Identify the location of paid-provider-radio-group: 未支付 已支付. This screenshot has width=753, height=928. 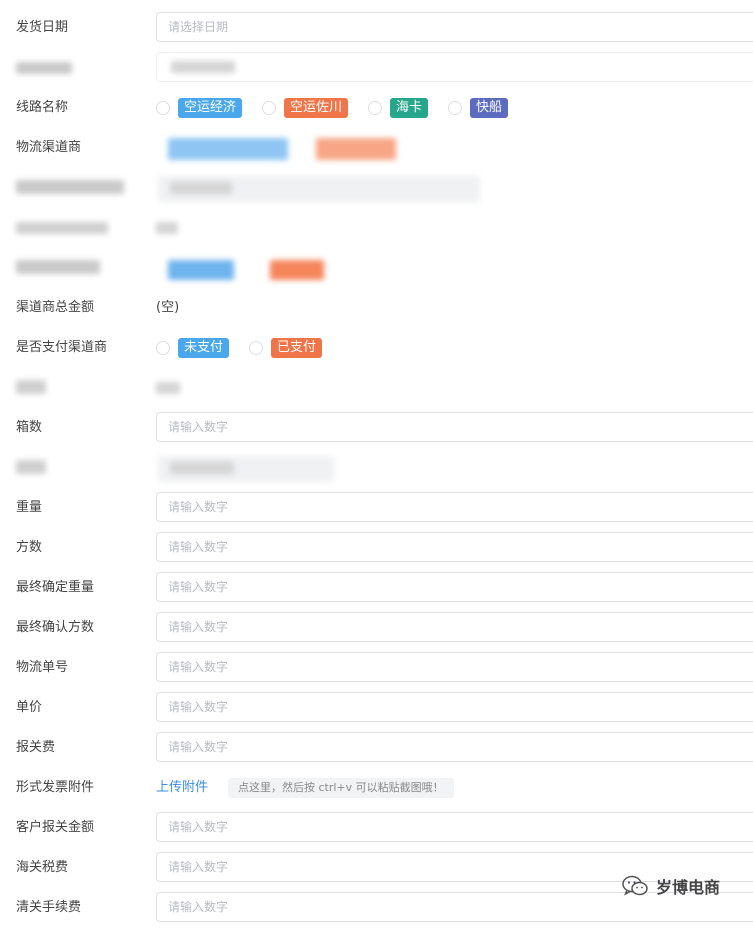
(249, 348).